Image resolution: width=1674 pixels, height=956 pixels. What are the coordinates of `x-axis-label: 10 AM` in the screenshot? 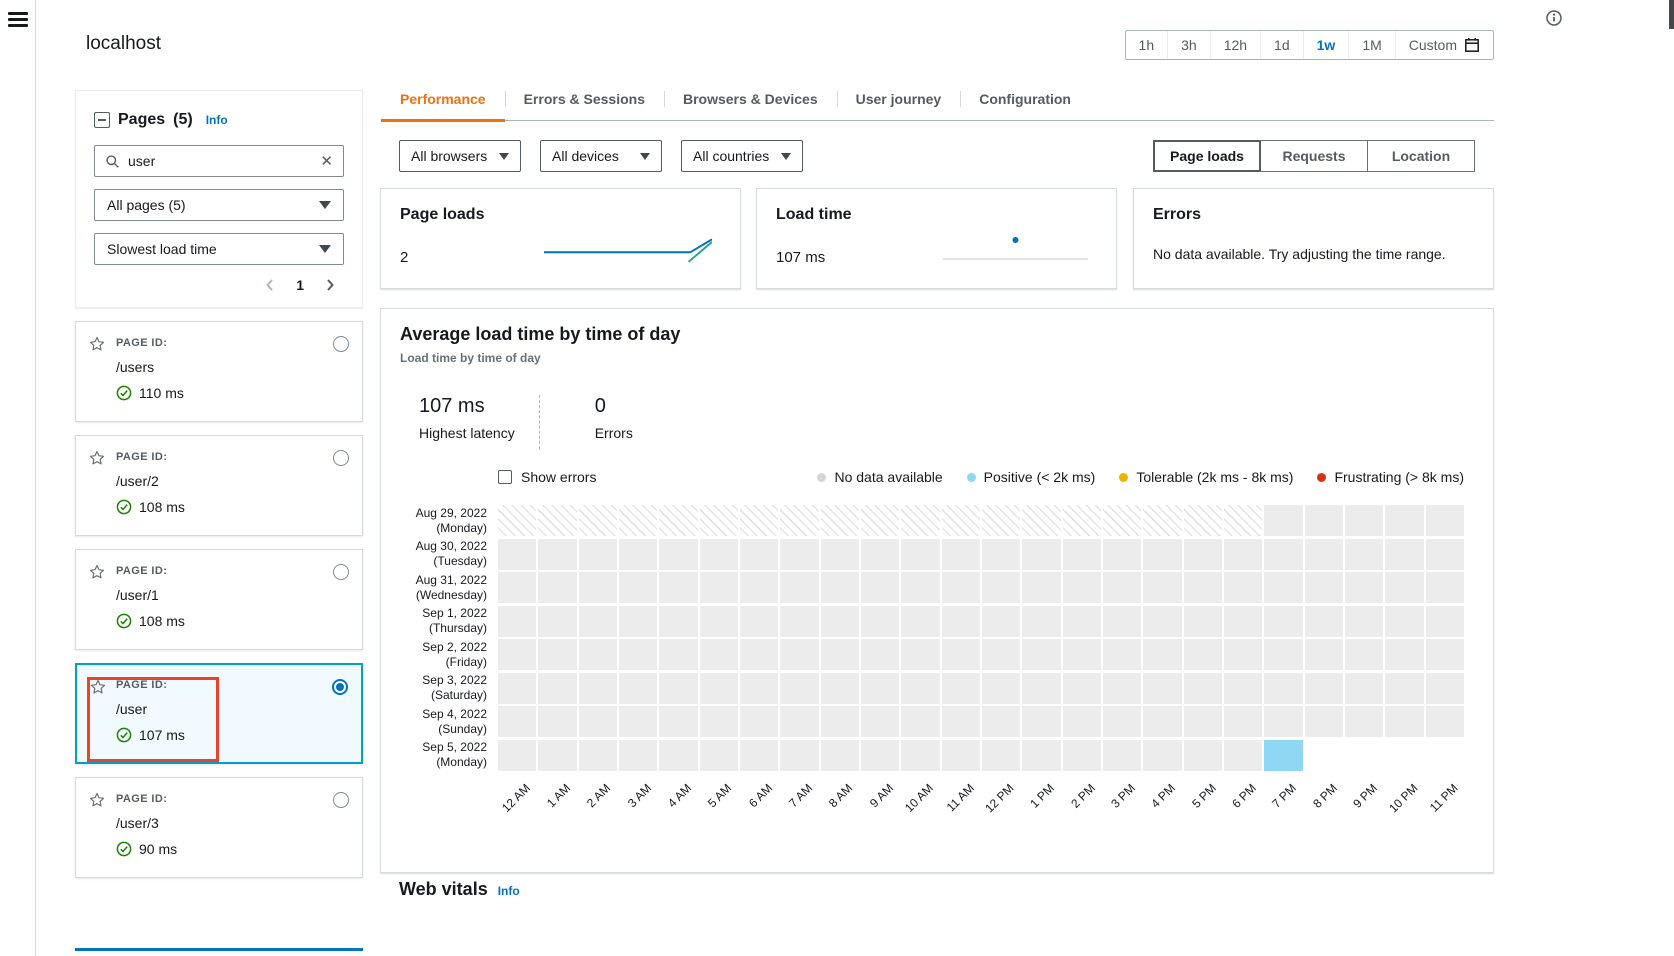 It's located at (919, 797).